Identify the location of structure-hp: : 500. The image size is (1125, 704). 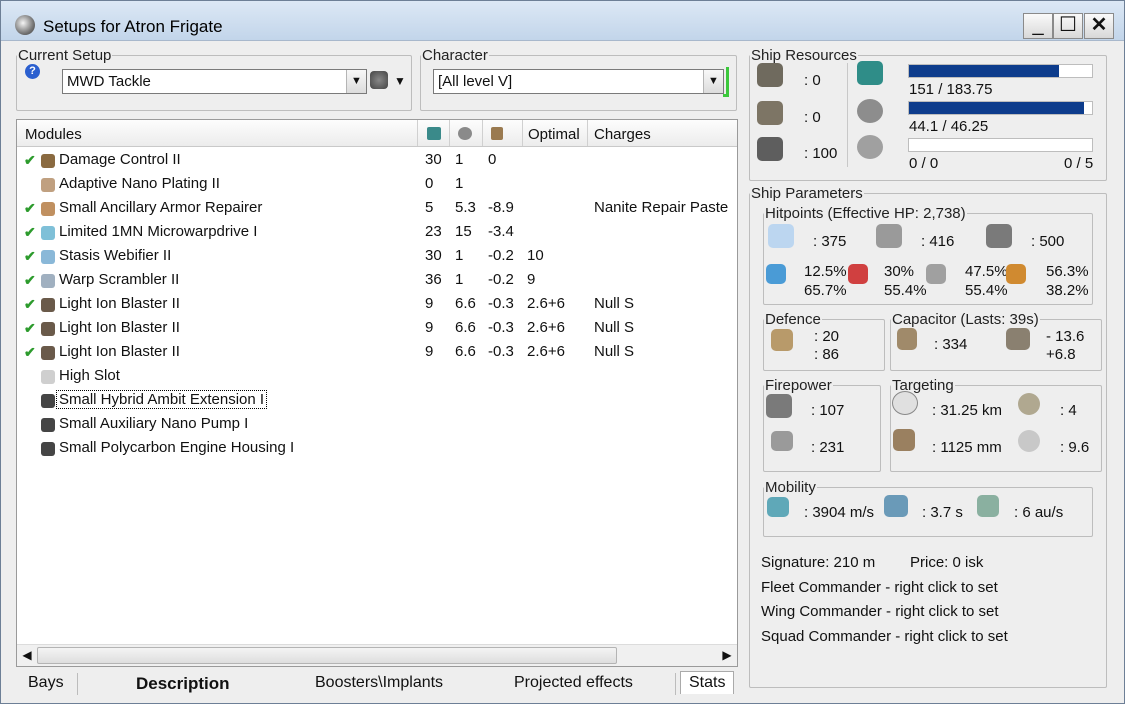
(1048, 241).